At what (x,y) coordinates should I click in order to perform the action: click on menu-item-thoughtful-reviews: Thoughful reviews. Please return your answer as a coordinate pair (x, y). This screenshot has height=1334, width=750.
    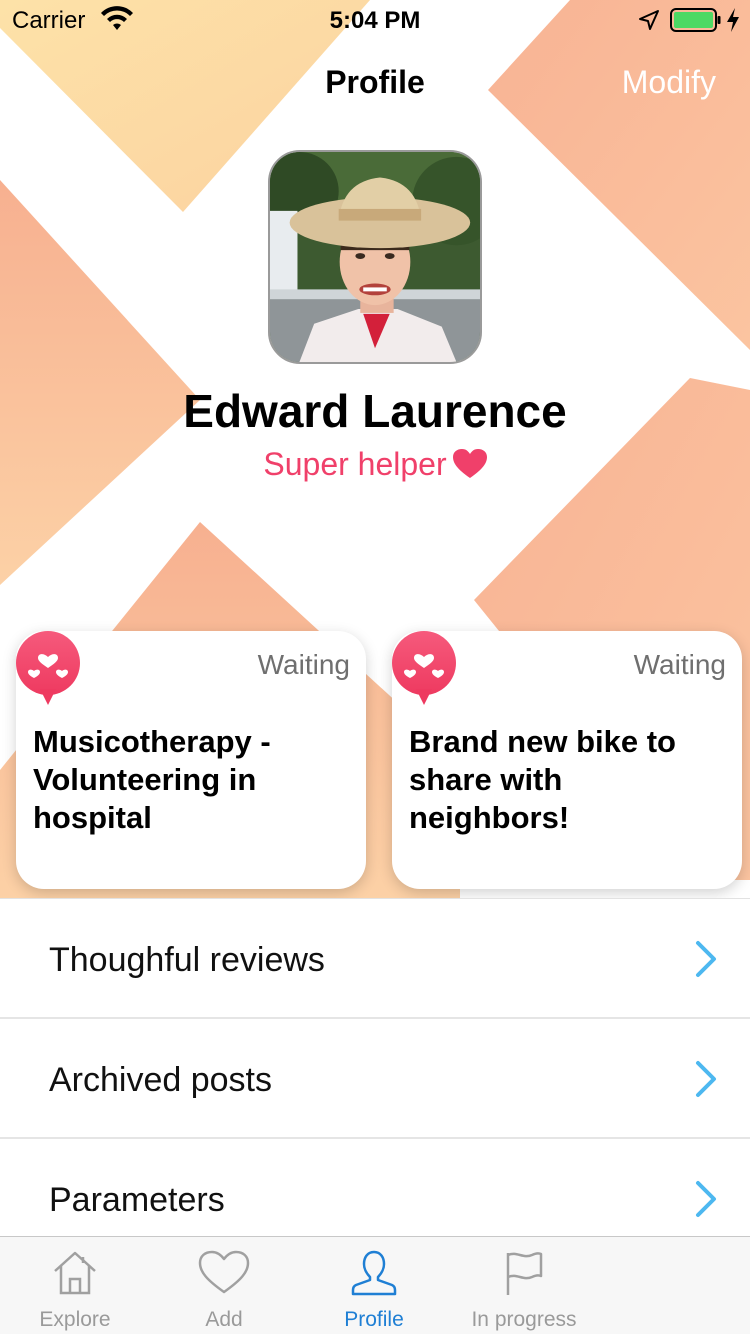
    Looking at the image, I should click on (375, 959).